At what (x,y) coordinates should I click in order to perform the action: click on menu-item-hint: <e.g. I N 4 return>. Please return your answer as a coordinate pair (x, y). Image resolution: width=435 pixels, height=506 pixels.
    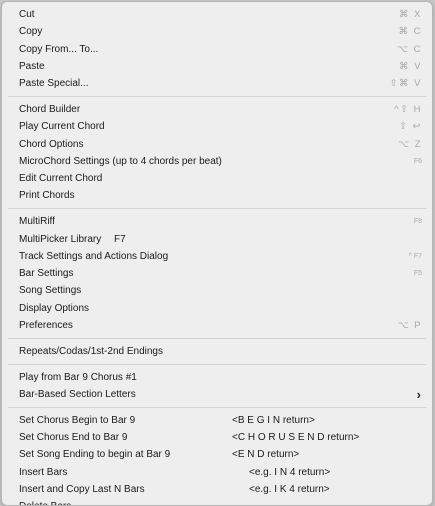
    Looking at the image, I should click on (290, 472).